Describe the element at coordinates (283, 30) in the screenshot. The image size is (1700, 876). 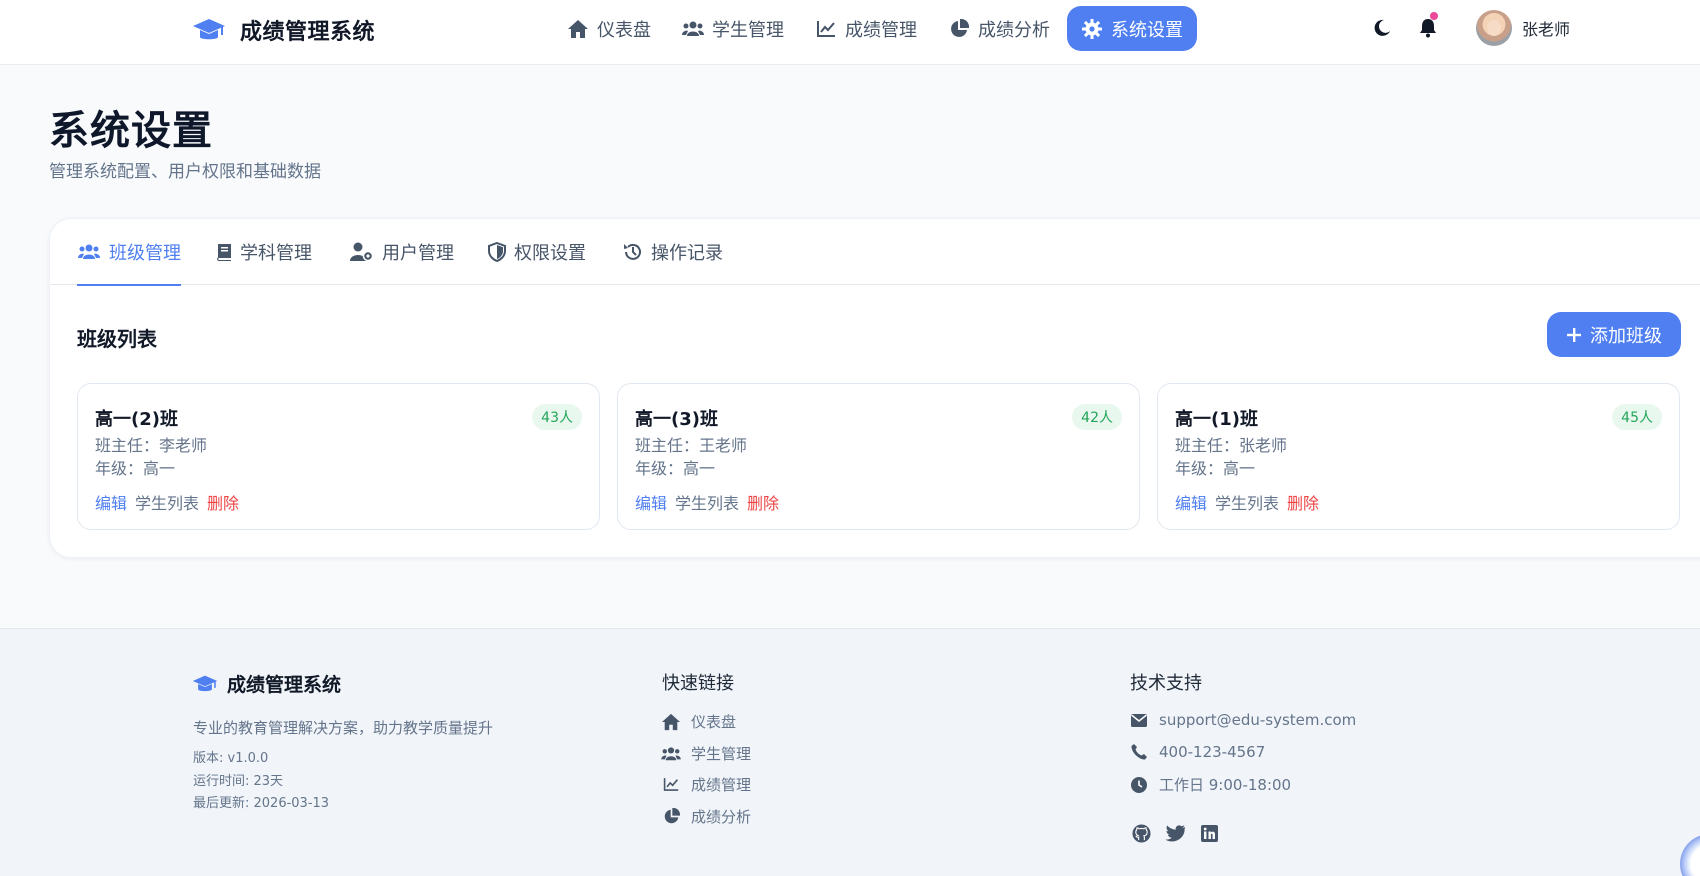
I see `brand: 成绩管理系统` at that location.